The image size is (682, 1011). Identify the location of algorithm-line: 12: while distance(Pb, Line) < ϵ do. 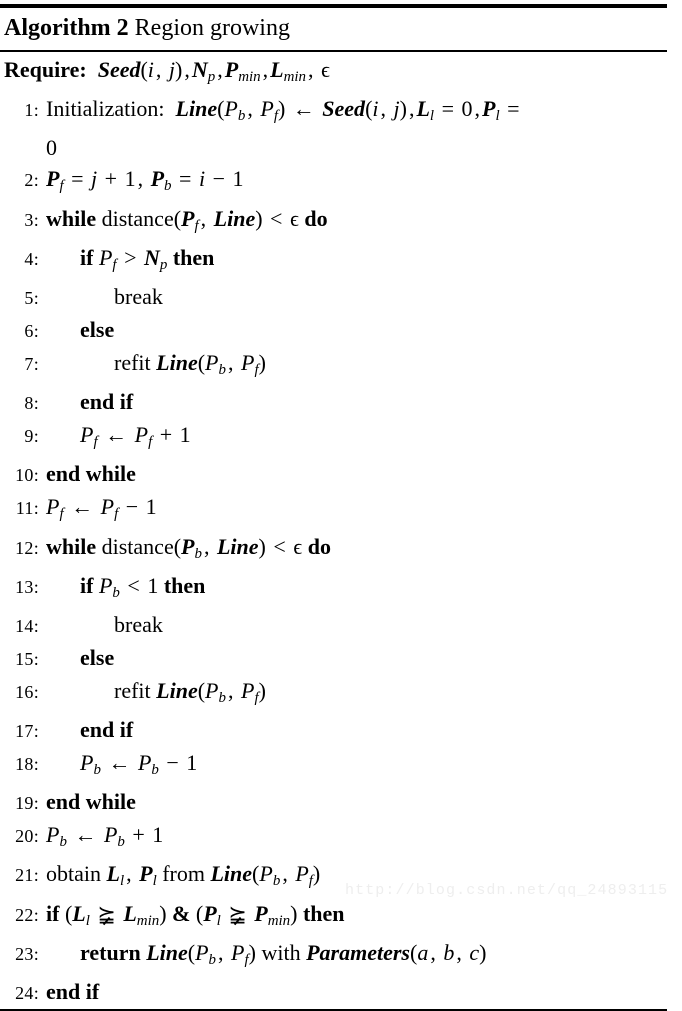
(341, 550).